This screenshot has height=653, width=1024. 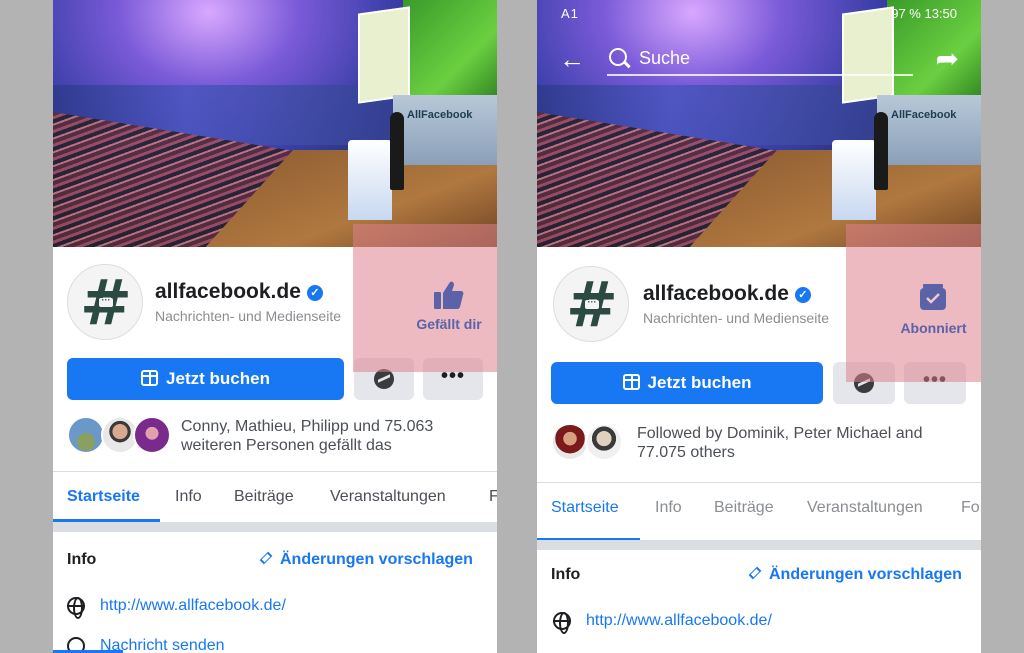 I want to click on search-icon, so click(x=618, y=57).